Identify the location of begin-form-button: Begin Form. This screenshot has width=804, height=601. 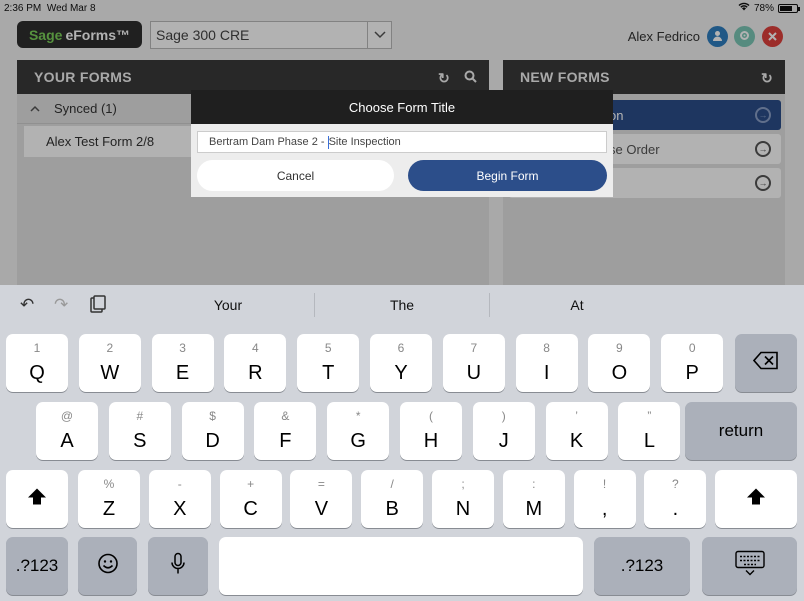
(507, 175).